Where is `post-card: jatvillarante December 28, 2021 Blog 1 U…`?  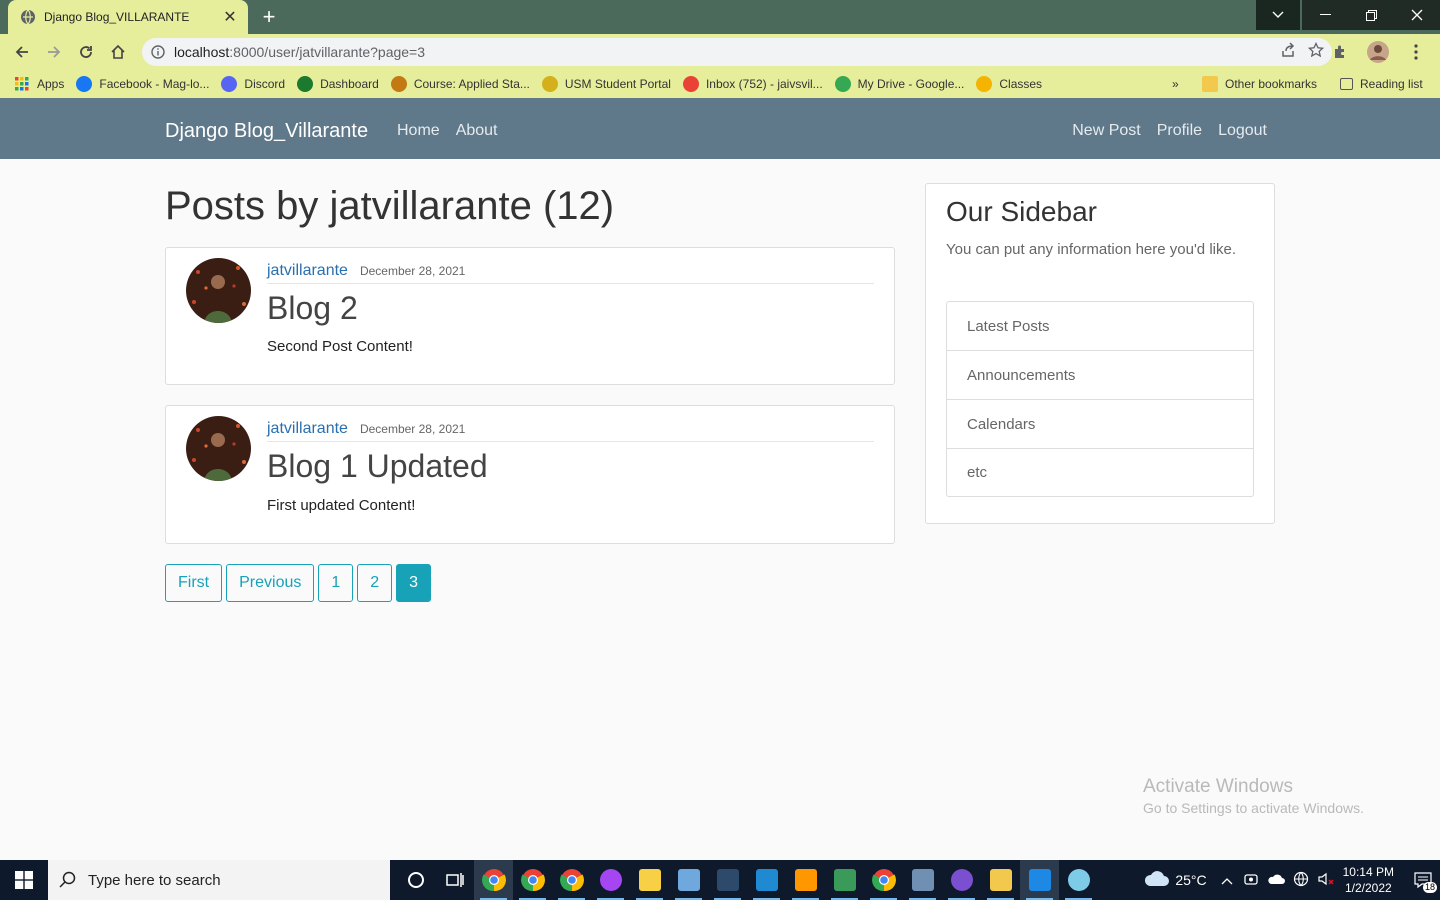
post-card: jatvillarante December 28, 2021 Blog 1 U… is located at coordinates (530, 474).